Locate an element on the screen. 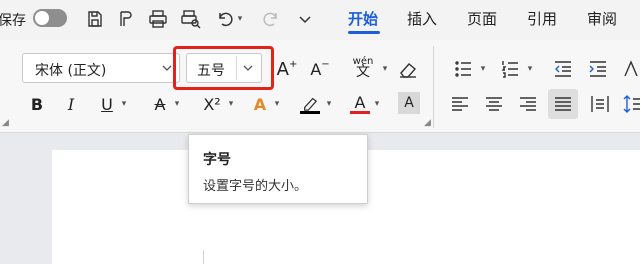 Image resolution: width=640 pixels, height=264 pixels. redo-icon is located at coordinates (271, 19).